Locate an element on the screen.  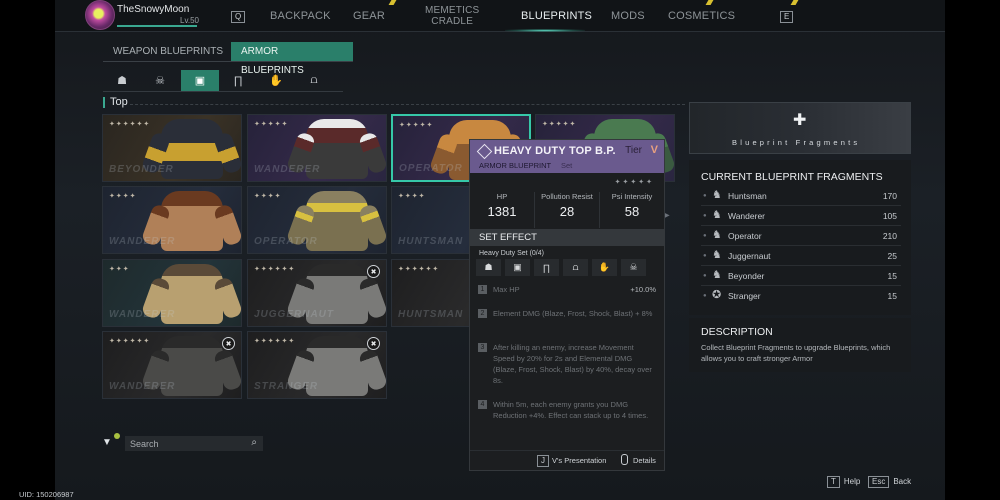
stat-label: Pollution Resist is located at coordinates (567, 196).